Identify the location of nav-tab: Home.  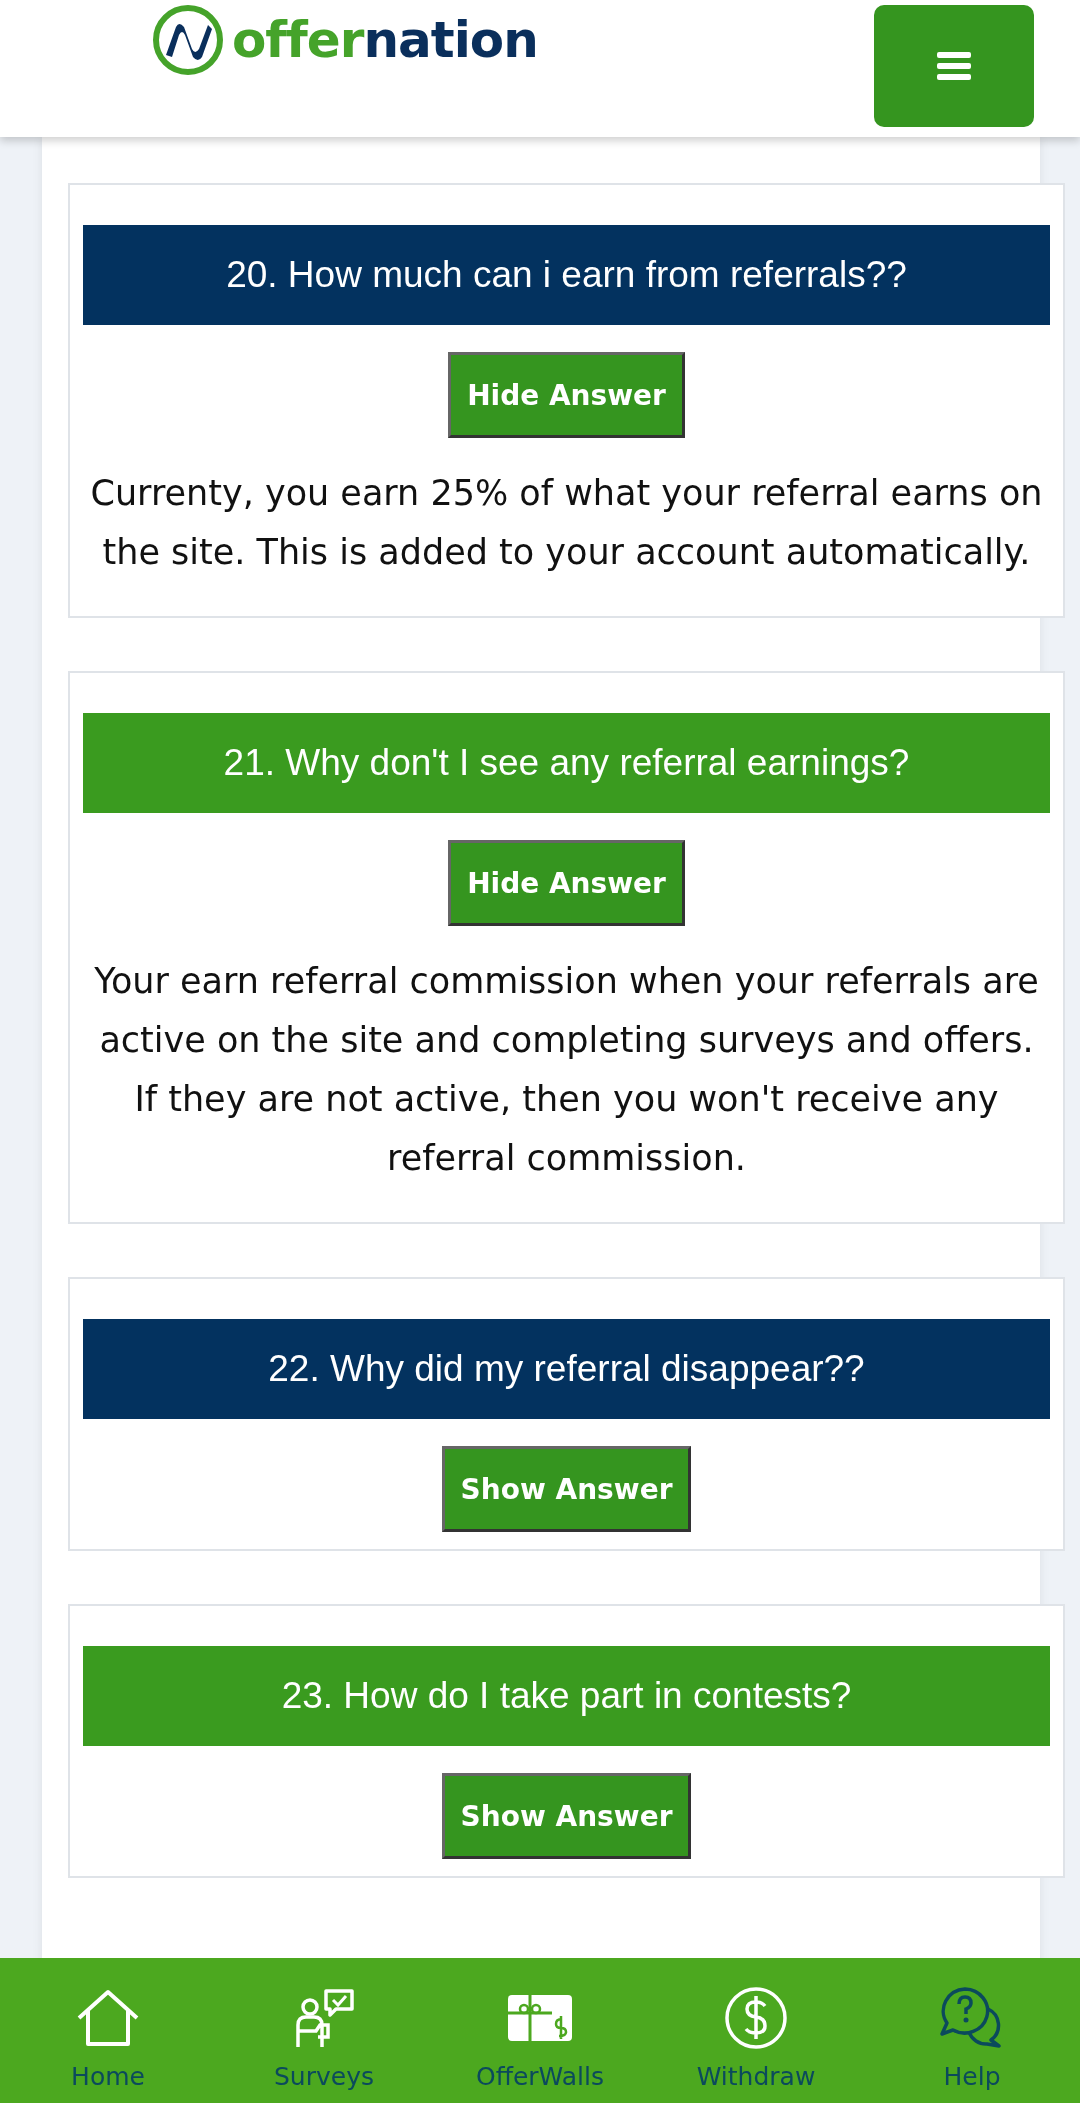
(108, 2030).